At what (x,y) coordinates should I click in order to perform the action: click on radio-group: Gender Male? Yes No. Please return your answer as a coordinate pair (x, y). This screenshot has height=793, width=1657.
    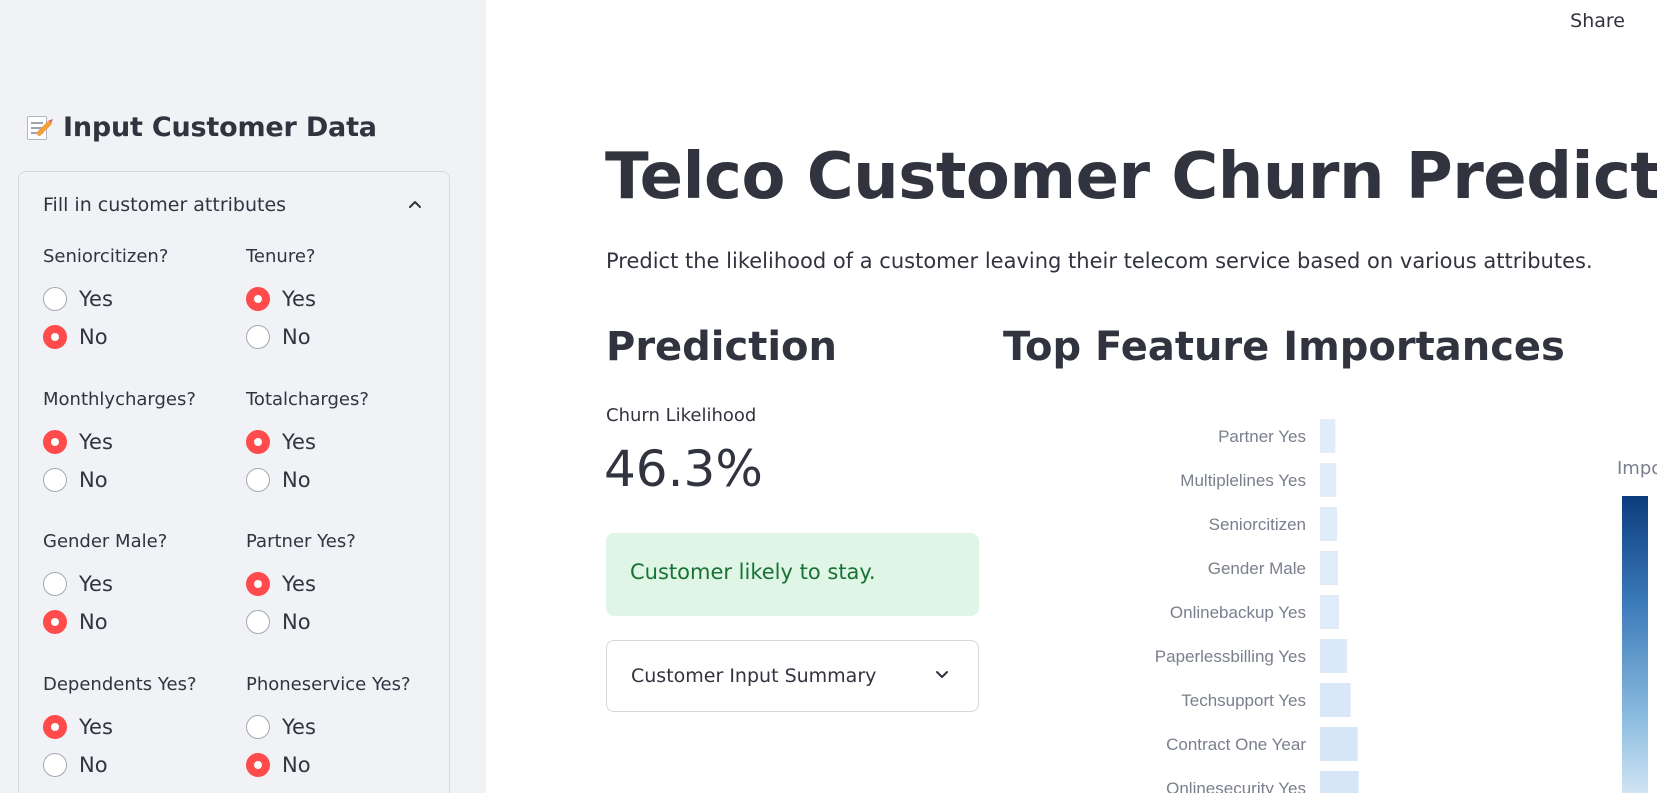
    Looking at the image, I should click on (105, 586).